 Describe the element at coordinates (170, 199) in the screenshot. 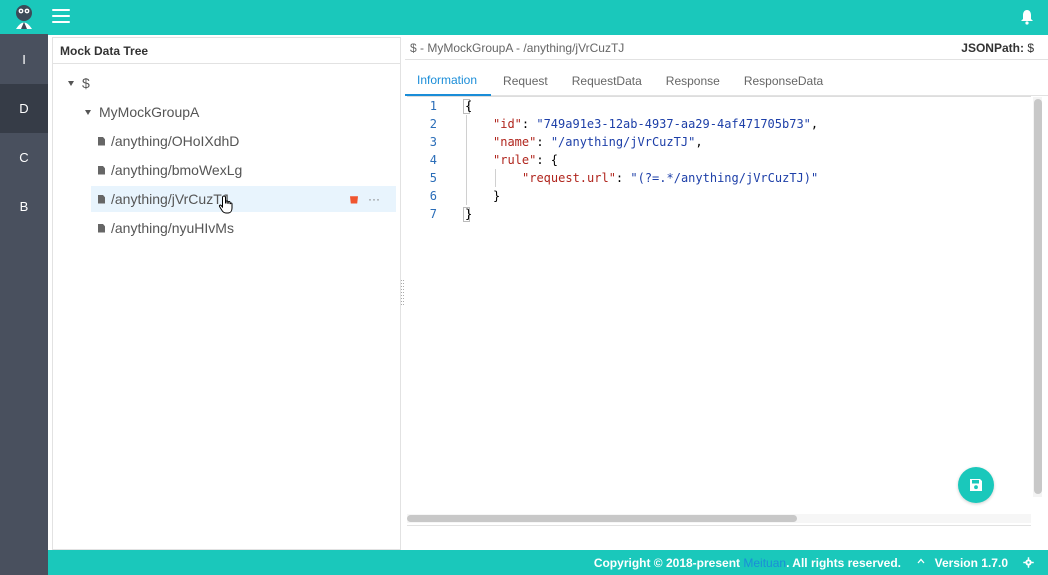

I see `tree-leaf-label: /anything/jVrCuzTJ` at that location.